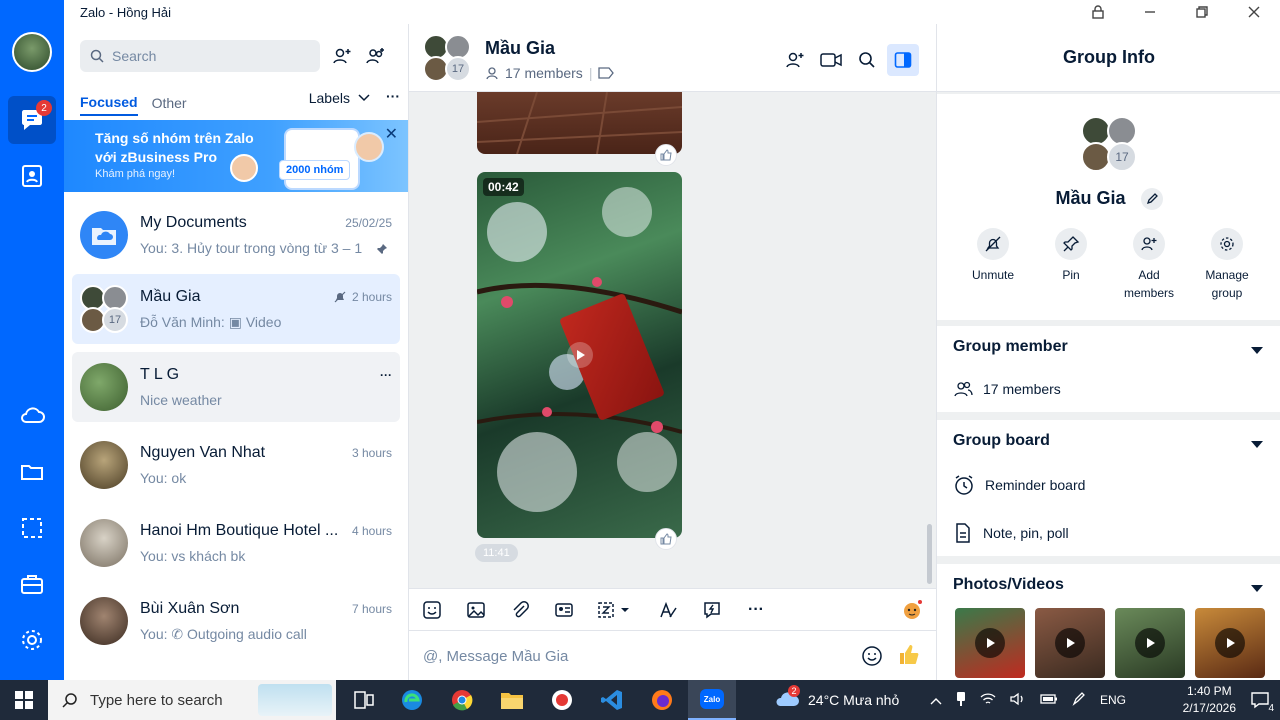 The width and height of the screenshot is (1280, 720). I want to click on add-to-group-button, so click(795, 60).